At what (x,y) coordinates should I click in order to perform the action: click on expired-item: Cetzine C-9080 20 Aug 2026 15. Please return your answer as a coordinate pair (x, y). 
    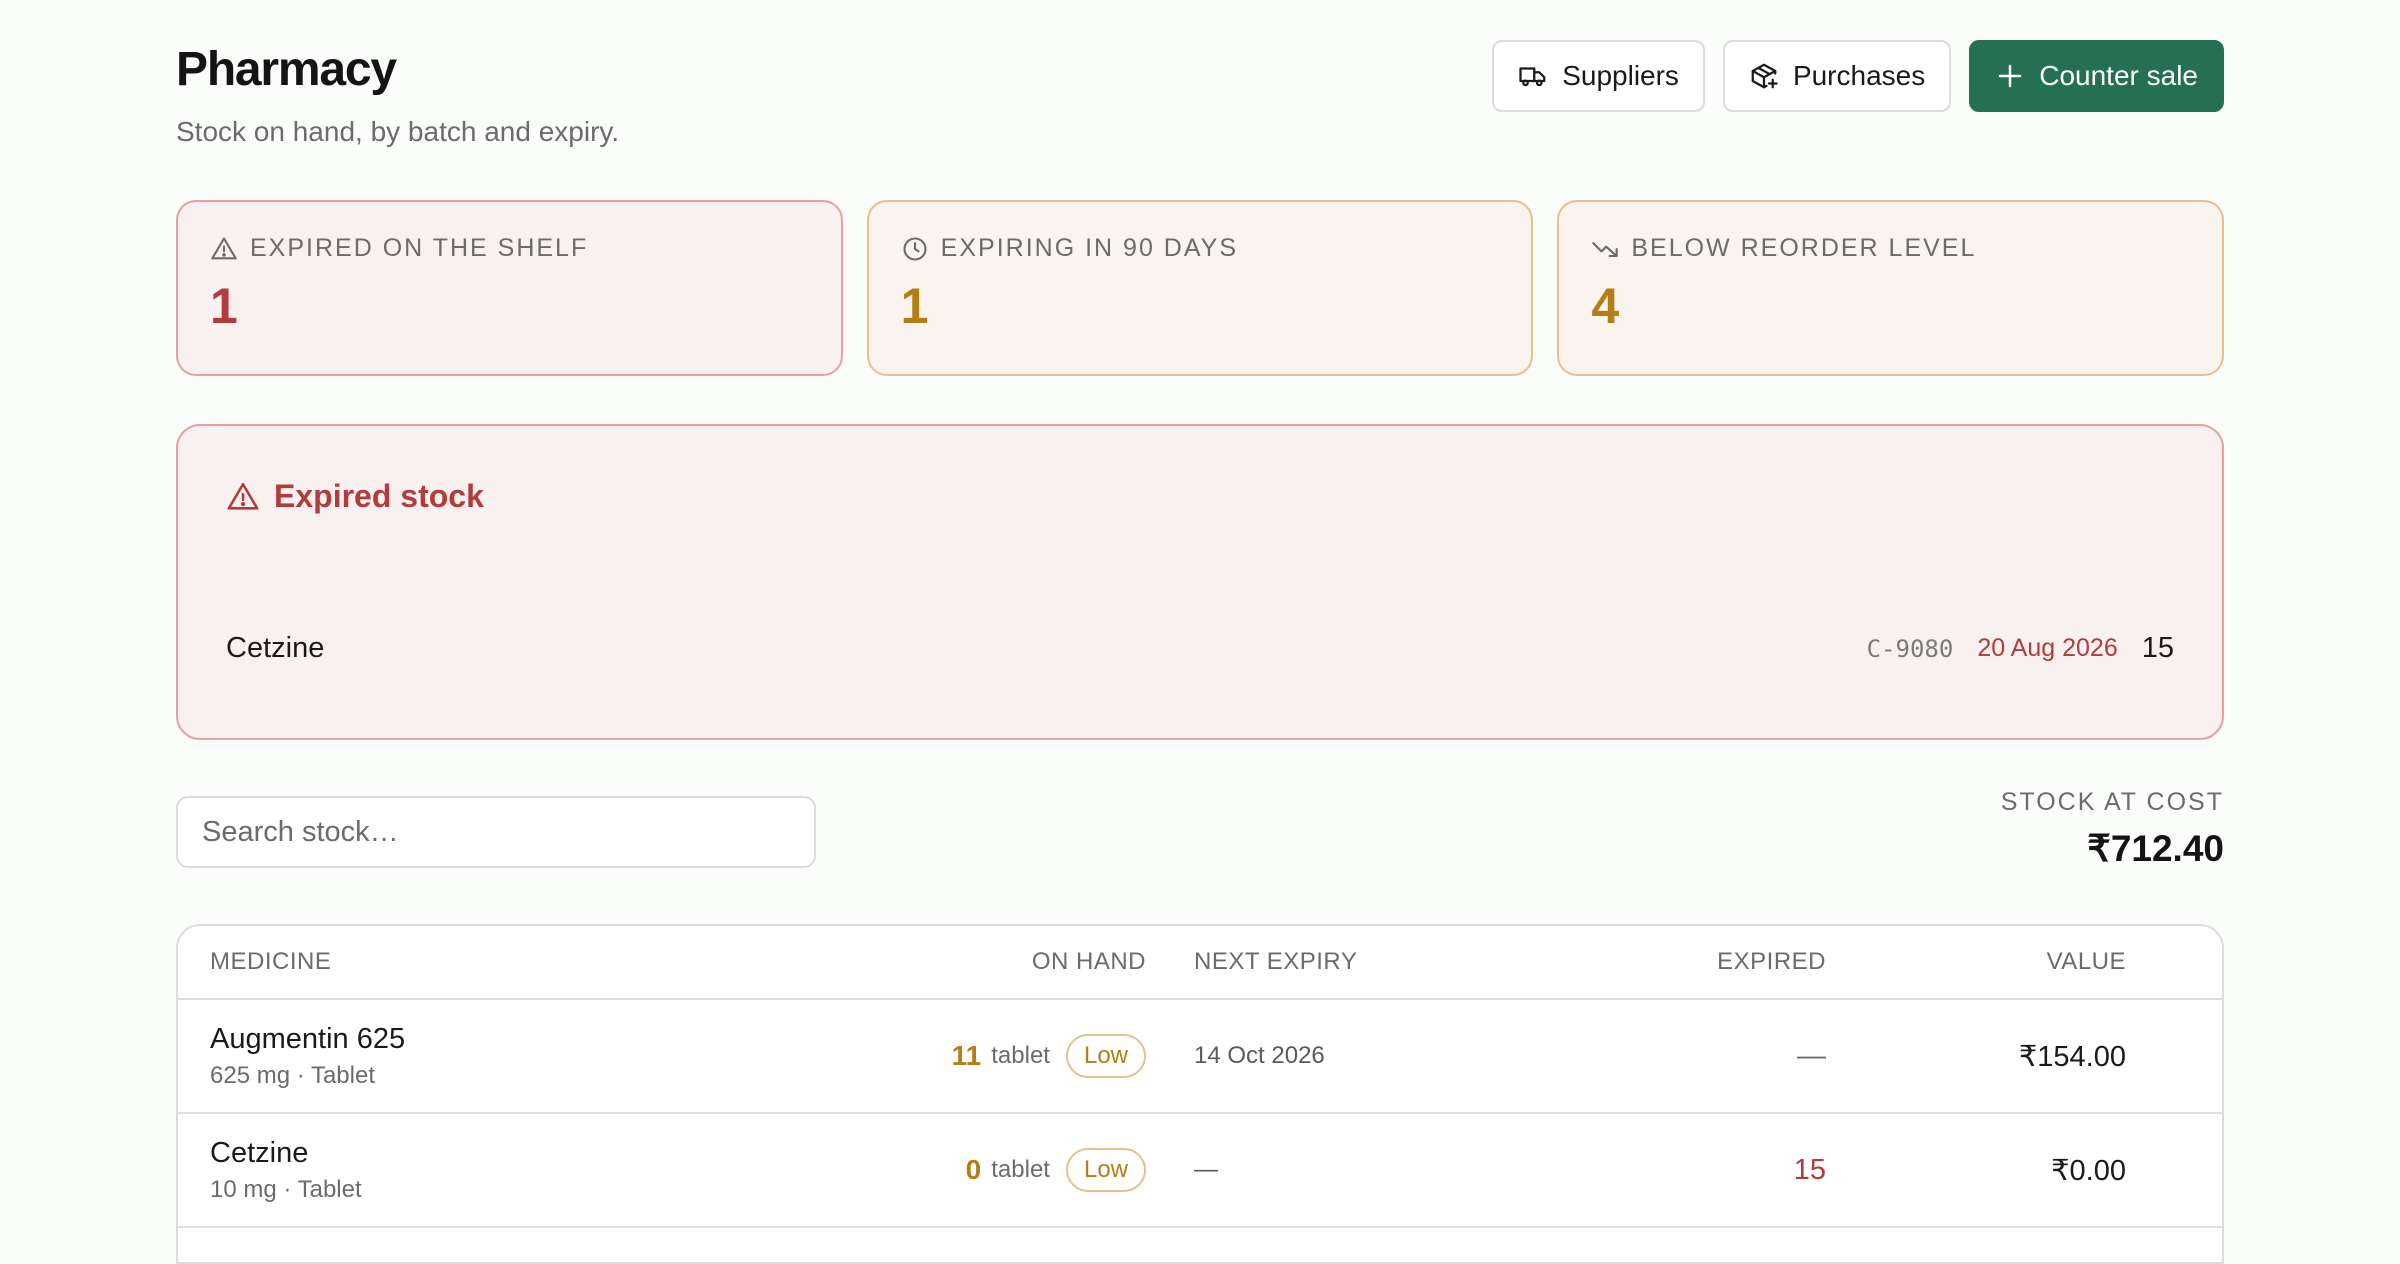
    Looking at the image, I should click on (1200, 648).